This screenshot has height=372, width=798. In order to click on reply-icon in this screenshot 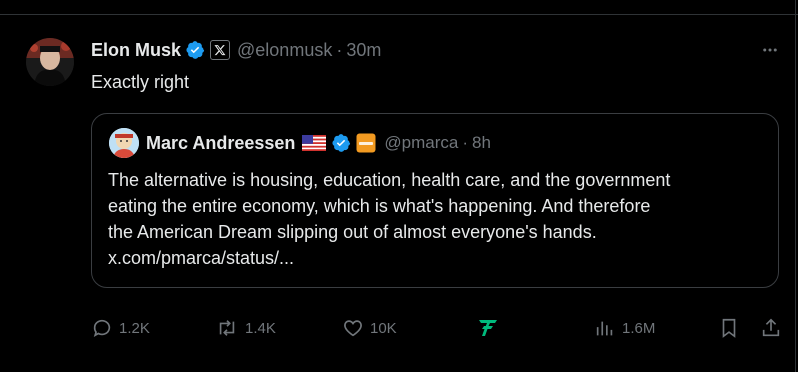, I will do `click(102, 328)`.